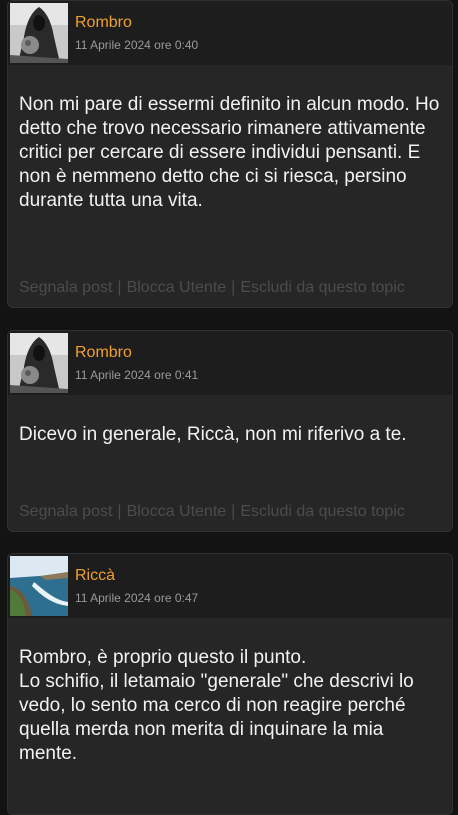 This screenshot has width=458, height=815. I want to click on post-timestamp: 11 Aprile 2024 ore 0:41, so click(137, 375).